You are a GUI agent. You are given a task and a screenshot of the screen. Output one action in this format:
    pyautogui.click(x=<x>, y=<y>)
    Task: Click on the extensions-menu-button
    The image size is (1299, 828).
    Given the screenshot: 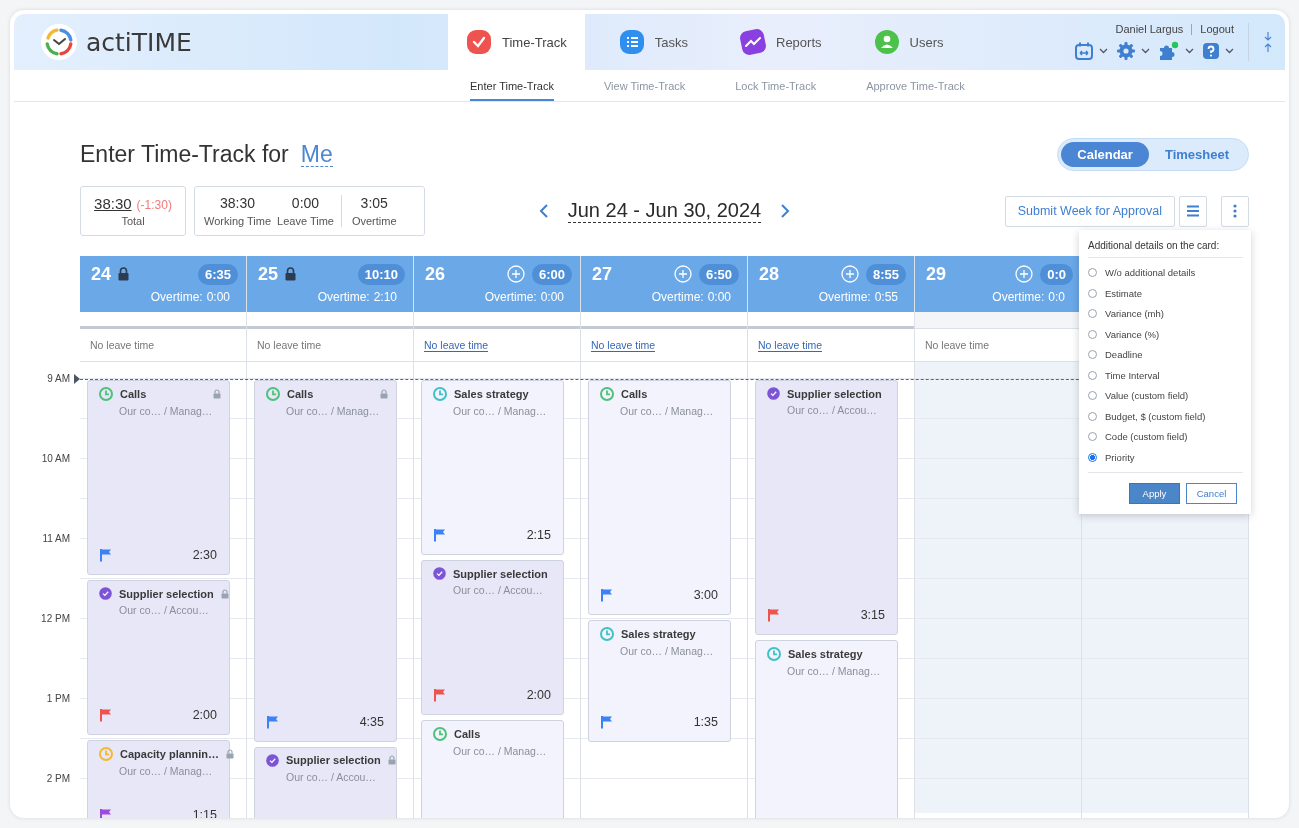 What is the action you would take?
    pyautogui.click(x=1176, y=51)
    